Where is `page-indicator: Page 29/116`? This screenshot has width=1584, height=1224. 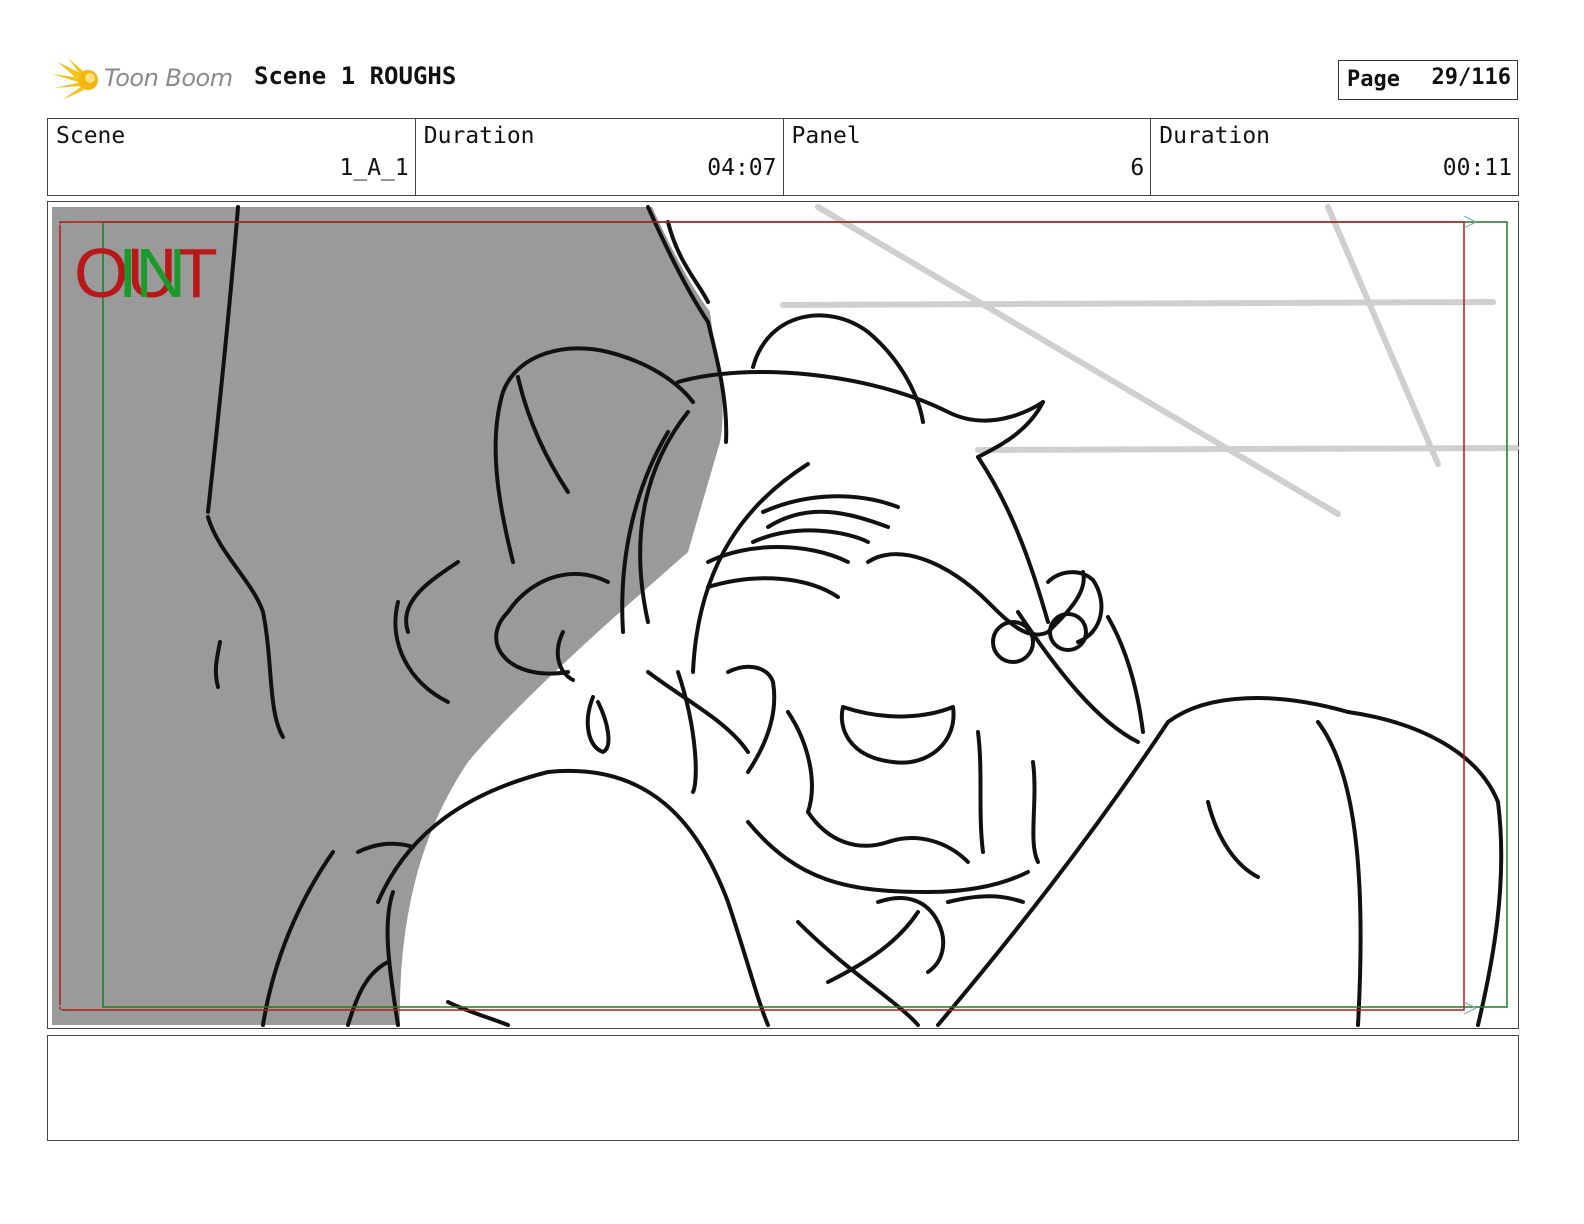 page-indicator: Page 29/116 is located at coordinates (1428, 80).